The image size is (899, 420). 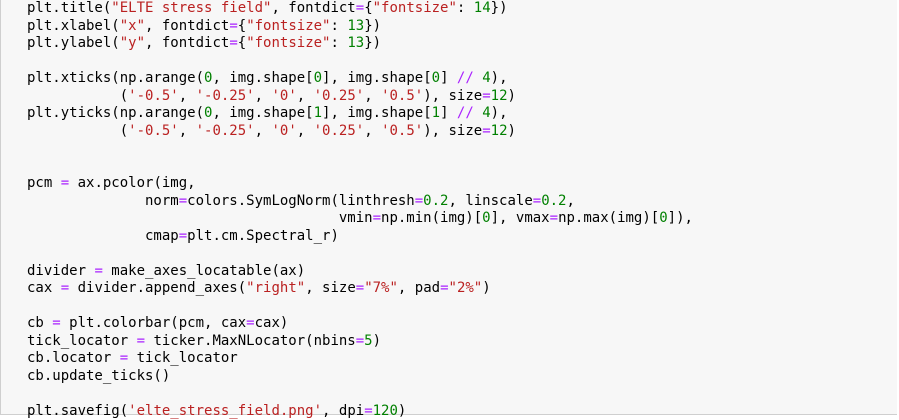 What do you see at coordinates (73, 358) in the screenshot?
I see `code-token: cb.locator` at bounding box center [73, 358].